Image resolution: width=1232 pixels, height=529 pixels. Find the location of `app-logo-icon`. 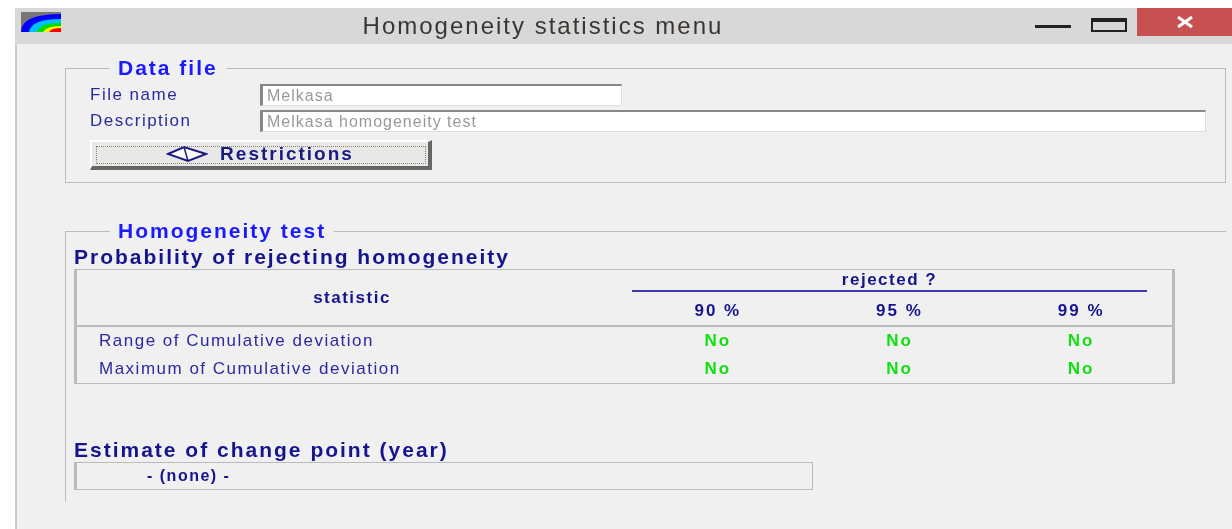

app-logo-icon is located at coordinates (41, 22).